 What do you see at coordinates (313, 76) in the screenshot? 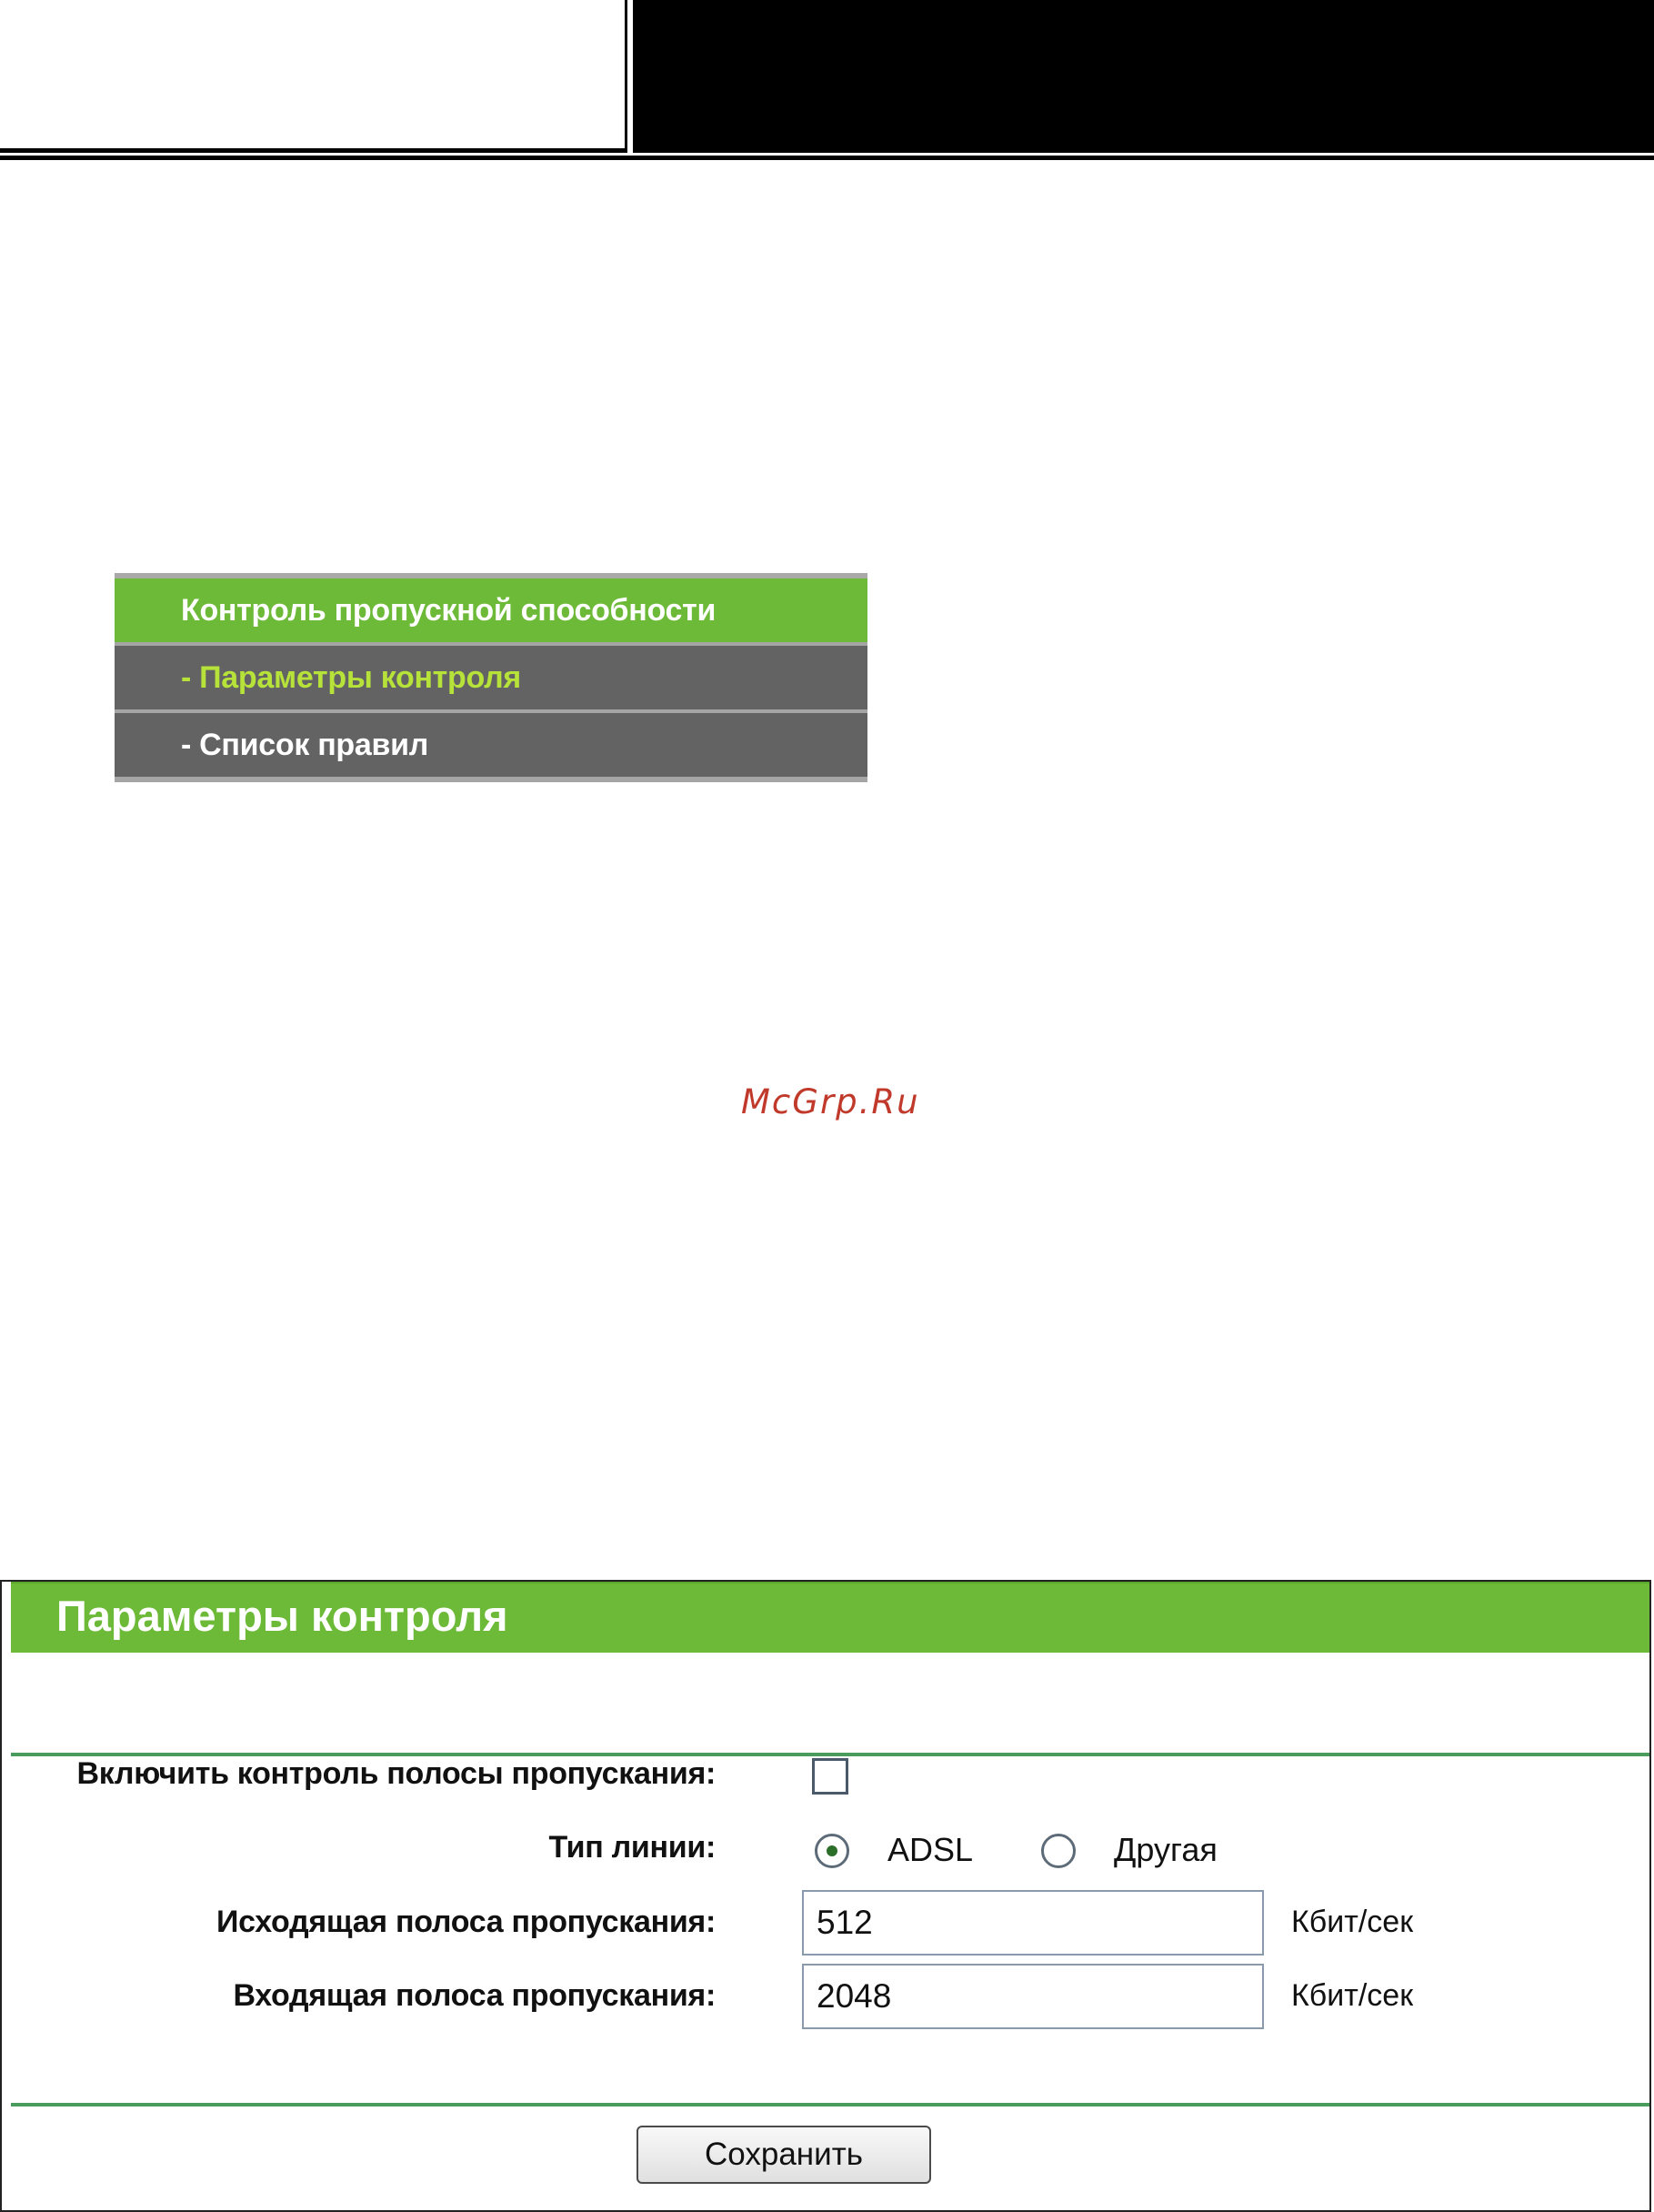
I see `header-left-box` at bounding box center [313, 76].